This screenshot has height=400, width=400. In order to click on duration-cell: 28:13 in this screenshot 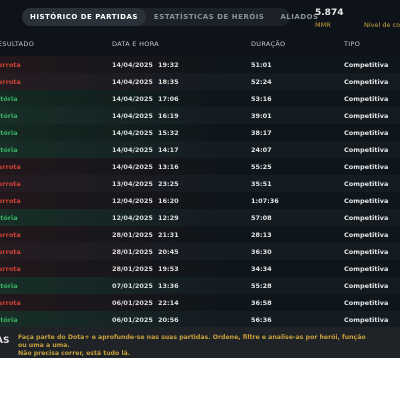, I will do `click(261, 235)`.